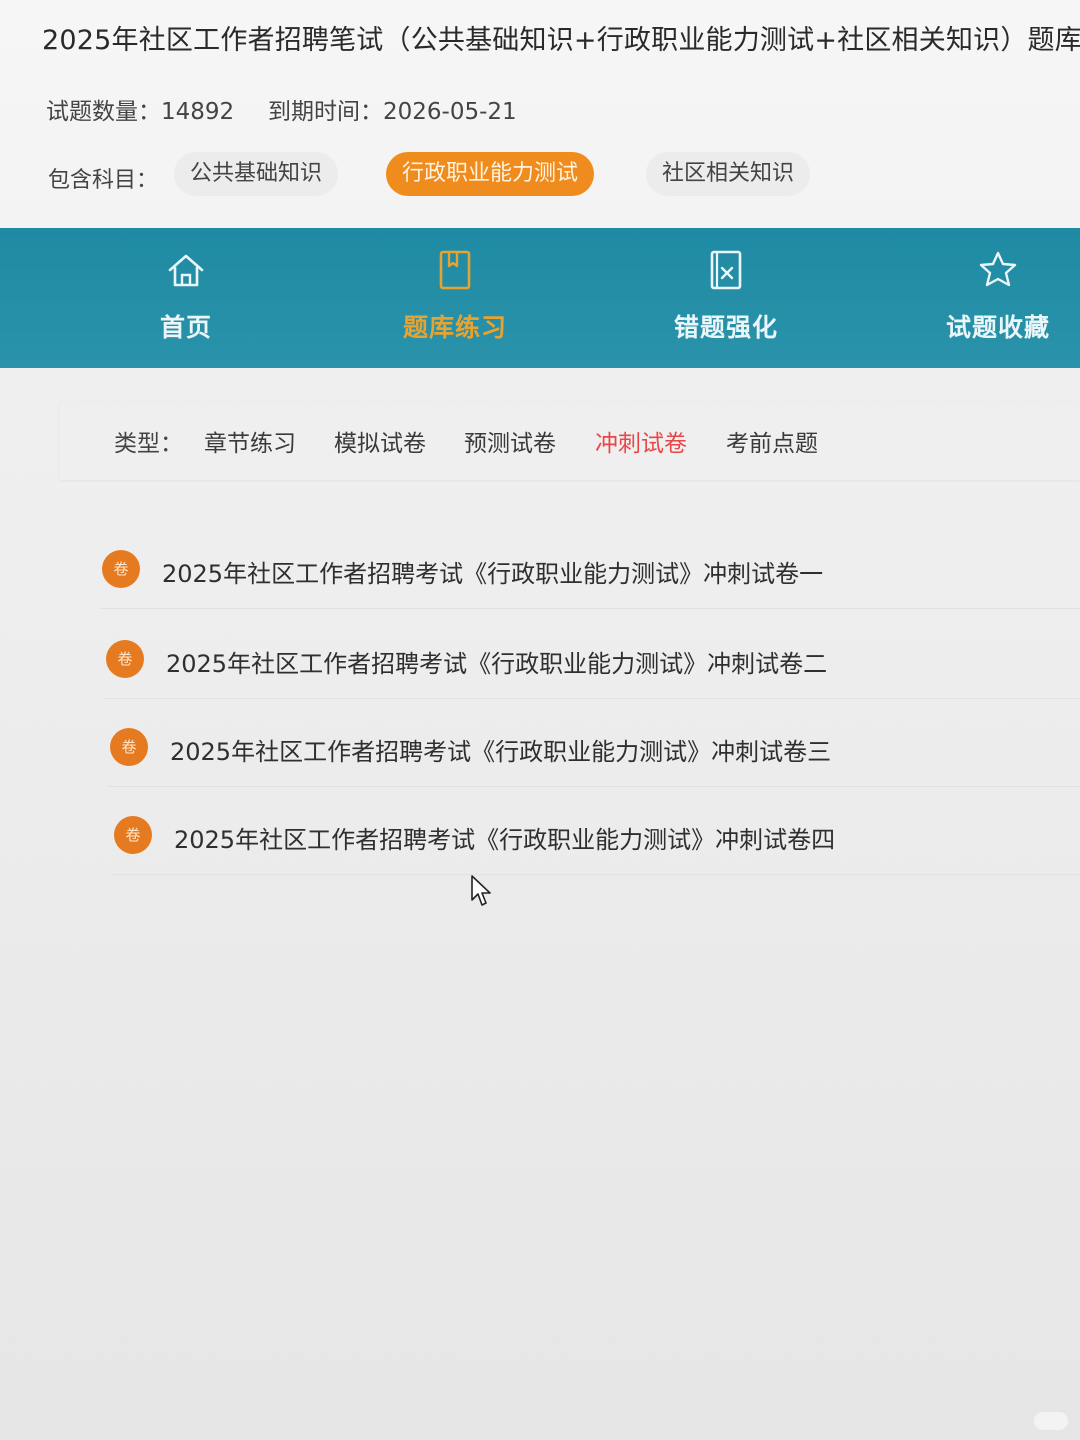 The height and width of the screenshot is (1440, 1080). I want to click on subject-chip-admin-aptitude: 行政职业能力测试, so click(490, 174).